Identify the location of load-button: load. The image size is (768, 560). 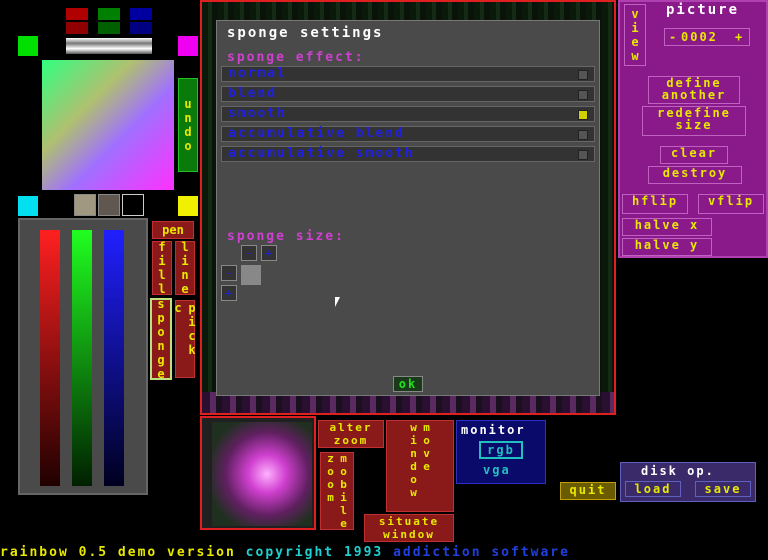
(653, 489).